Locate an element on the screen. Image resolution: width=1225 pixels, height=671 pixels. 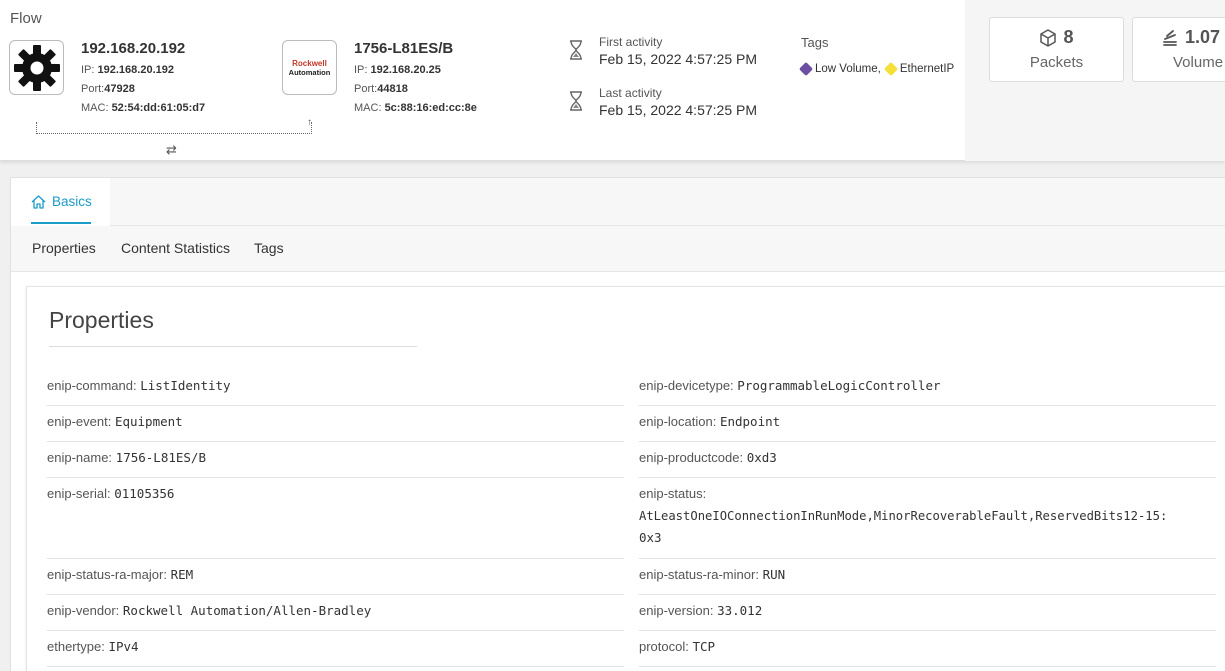
tag-list: Low Volume, EthernetIP is located at coordinates (876, 69).